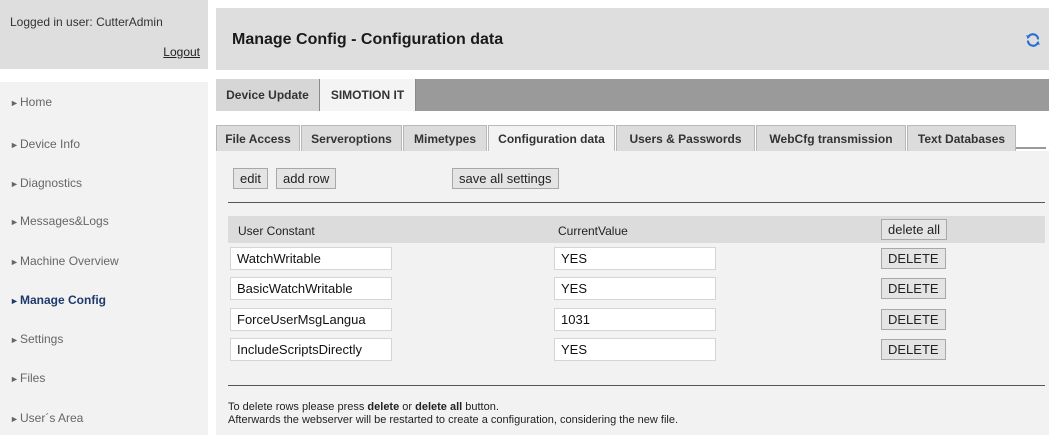 This screenshot has height=435, width=1049. I want to click on nav-item-settings: ►Settings, so click(36, 339).